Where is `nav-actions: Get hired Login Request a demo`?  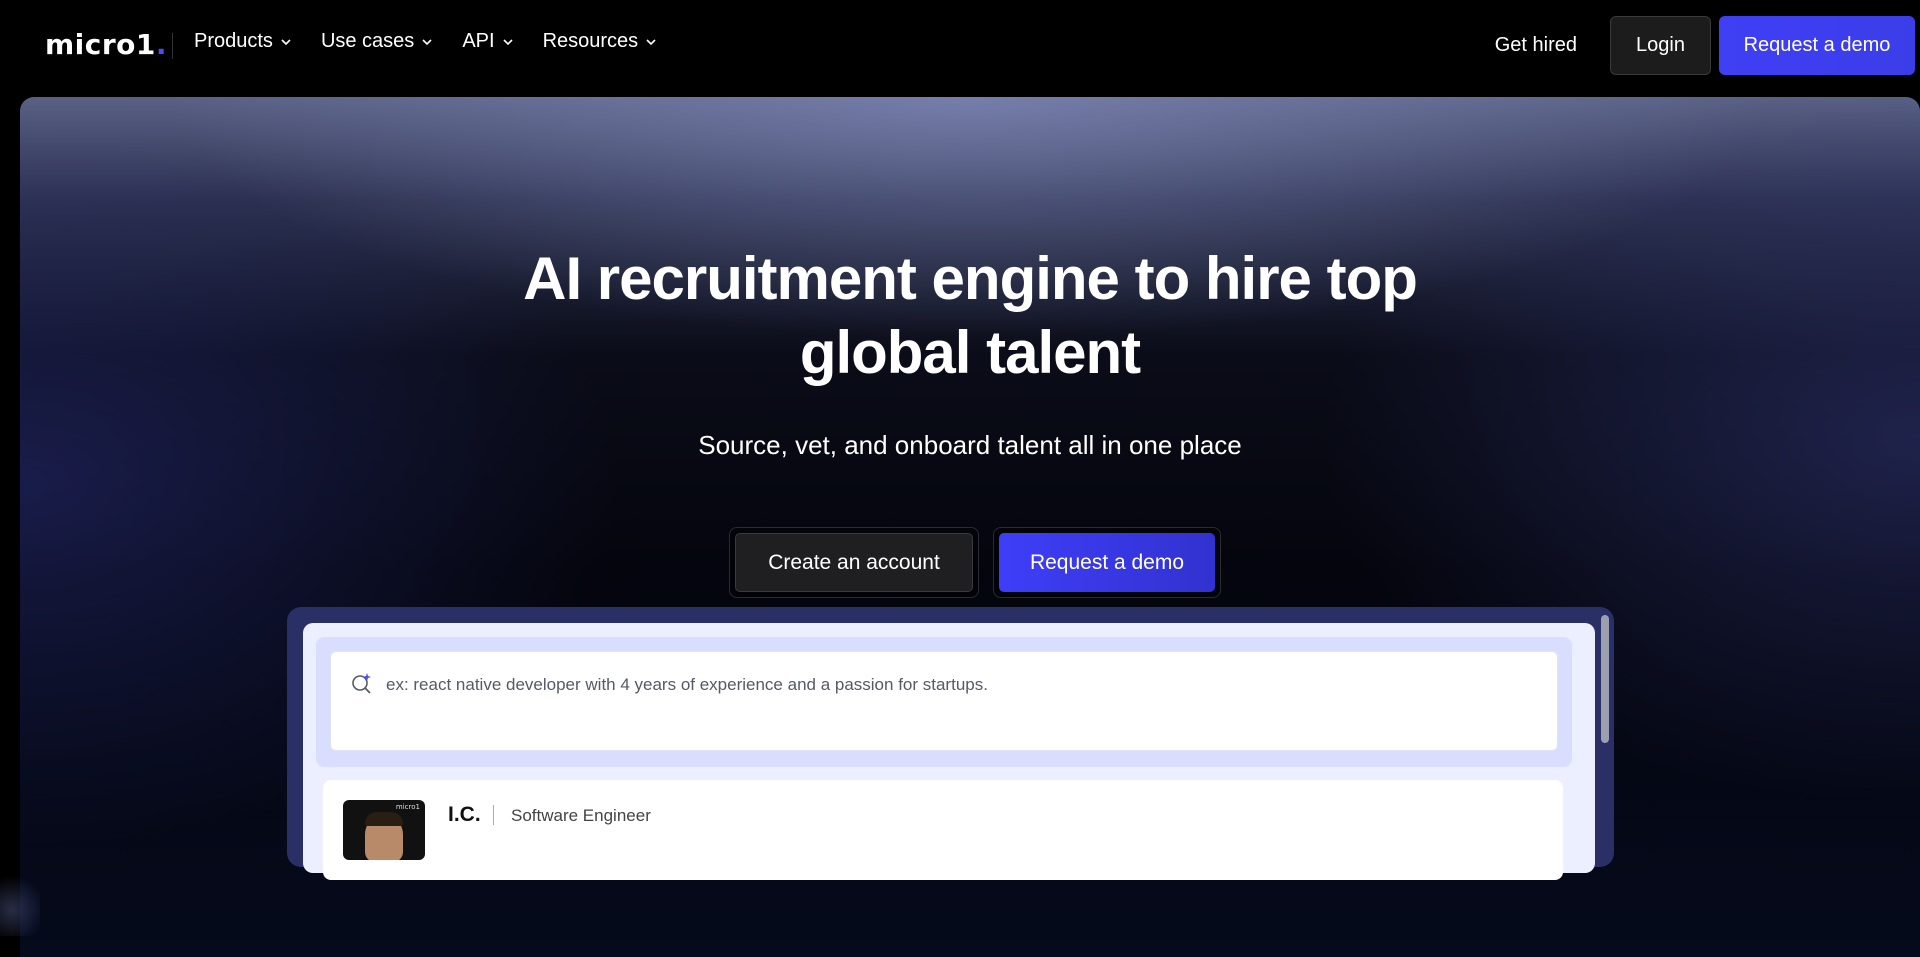
nav-actions: Get hired Login Request a demo is located at coordinates (1705, 45).